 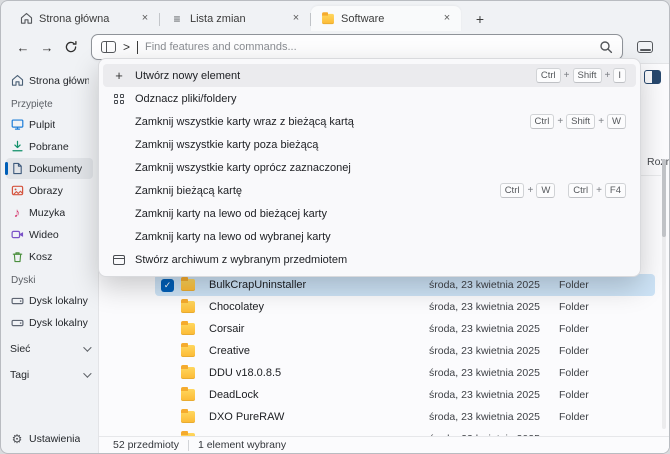 I want to click on search-icon, so click(x=606, y=47).